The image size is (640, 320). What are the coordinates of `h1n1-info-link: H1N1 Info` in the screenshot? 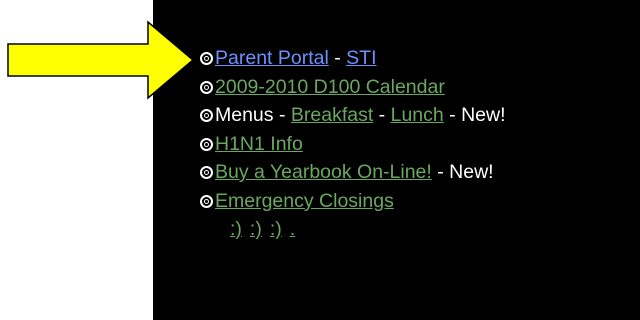 It's located at (259, 144).